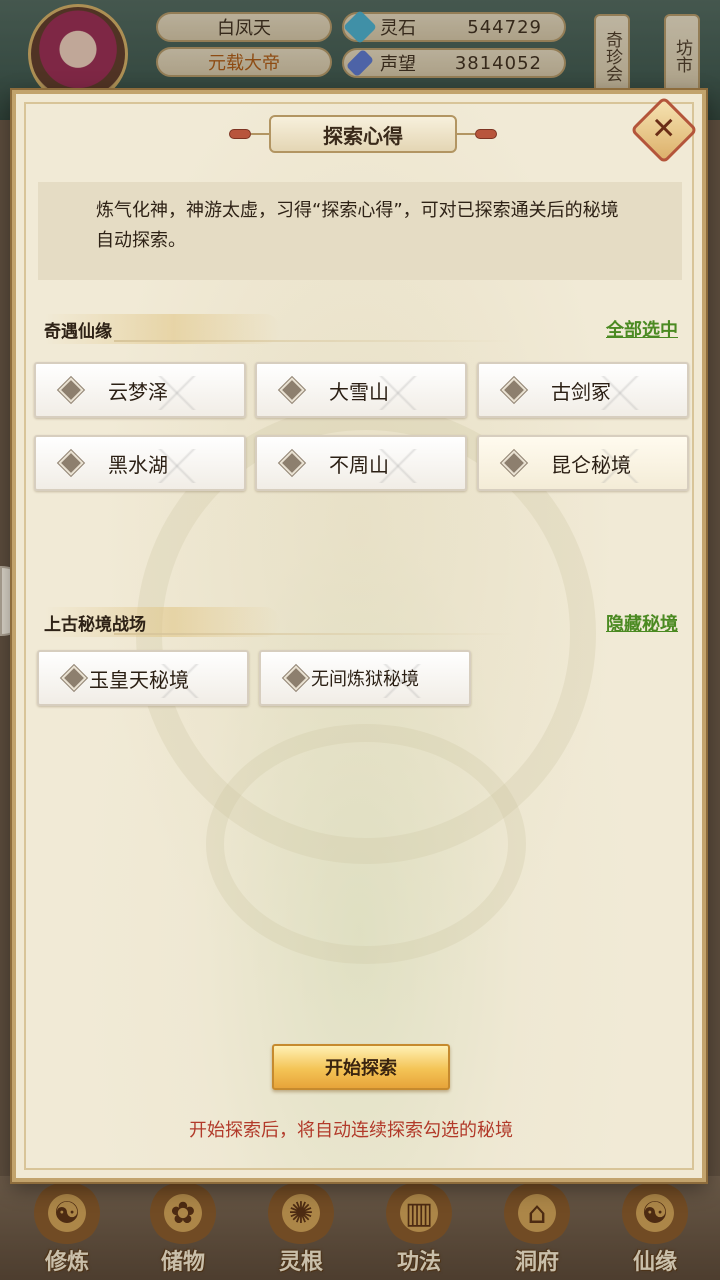  I want to click on option-label: 古剑冢, so click(581, 391).